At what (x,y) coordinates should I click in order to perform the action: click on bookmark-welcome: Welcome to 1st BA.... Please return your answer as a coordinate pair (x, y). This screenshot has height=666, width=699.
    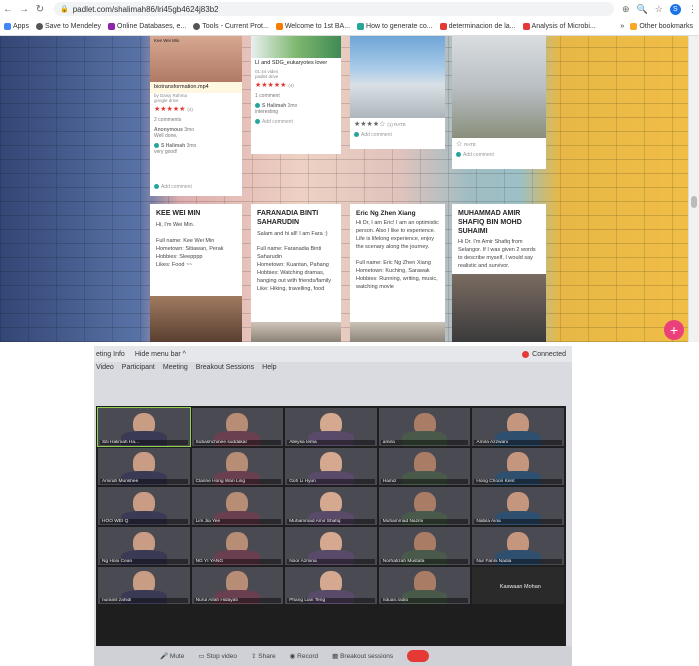
    Looking at the image, I should click on (312, 26).